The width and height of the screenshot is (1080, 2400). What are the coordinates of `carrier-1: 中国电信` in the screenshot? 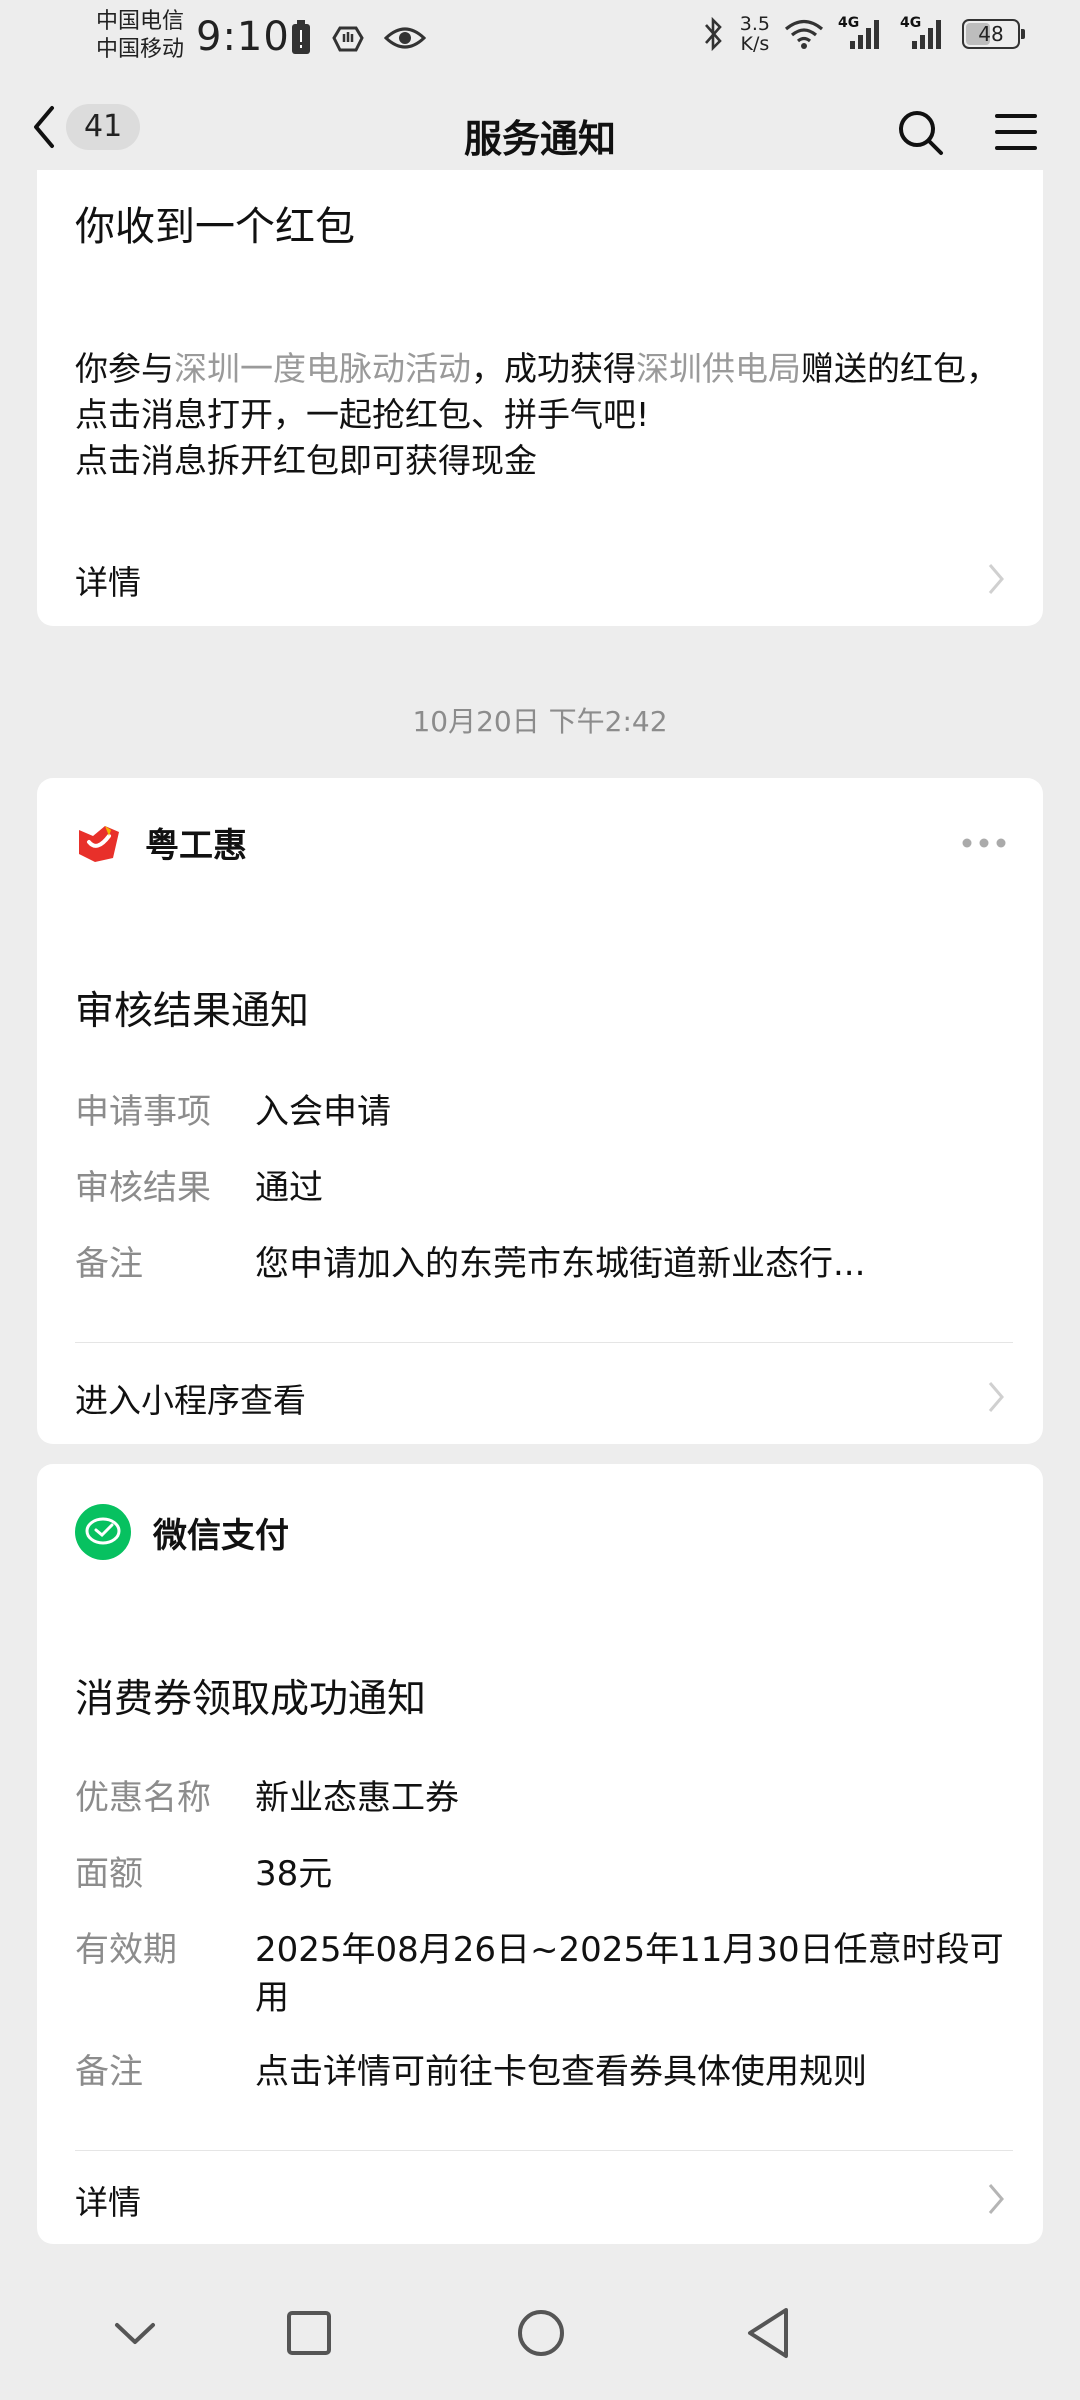 It's located at (140, 21).